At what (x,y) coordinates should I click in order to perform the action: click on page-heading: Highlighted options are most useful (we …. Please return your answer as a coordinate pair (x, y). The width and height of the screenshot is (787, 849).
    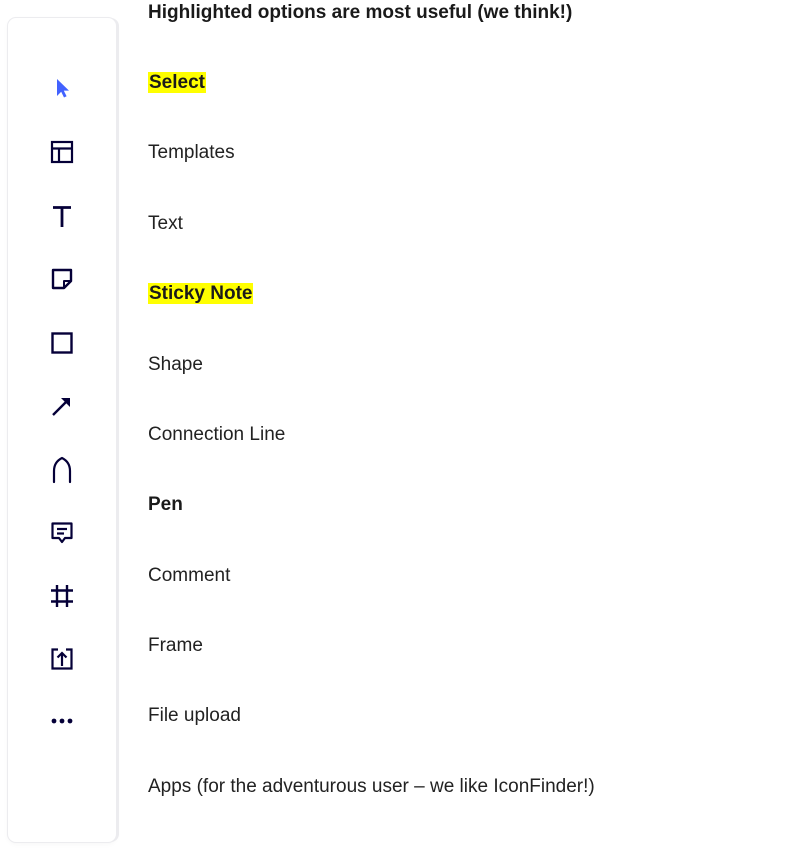
    Looking at the image, I should click on (360, 12).